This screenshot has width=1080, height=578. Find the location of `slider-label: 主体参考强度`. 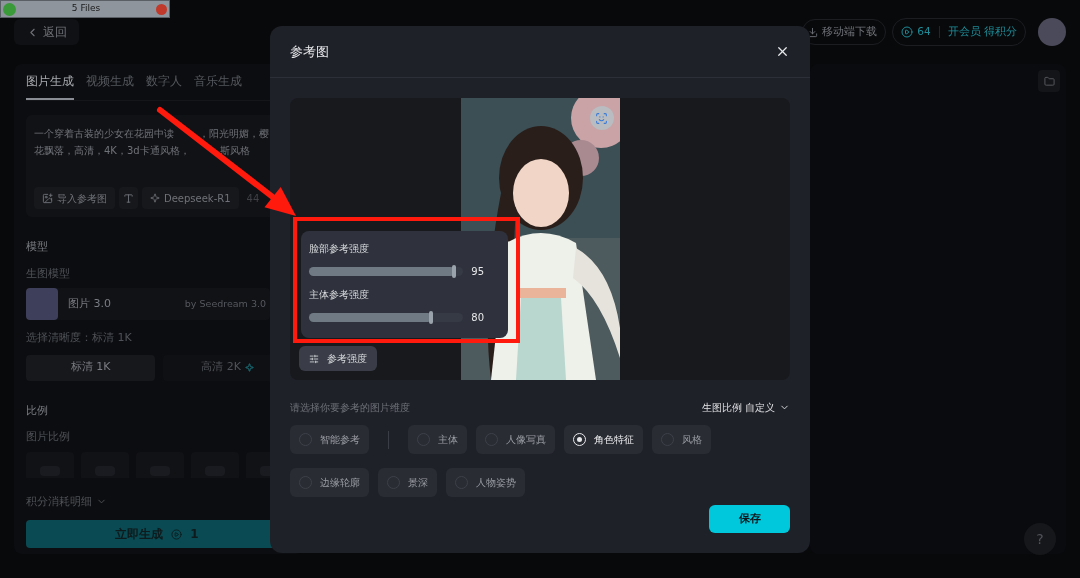

slider-label: 主体参考强度 is located at coordinates (339, 295).